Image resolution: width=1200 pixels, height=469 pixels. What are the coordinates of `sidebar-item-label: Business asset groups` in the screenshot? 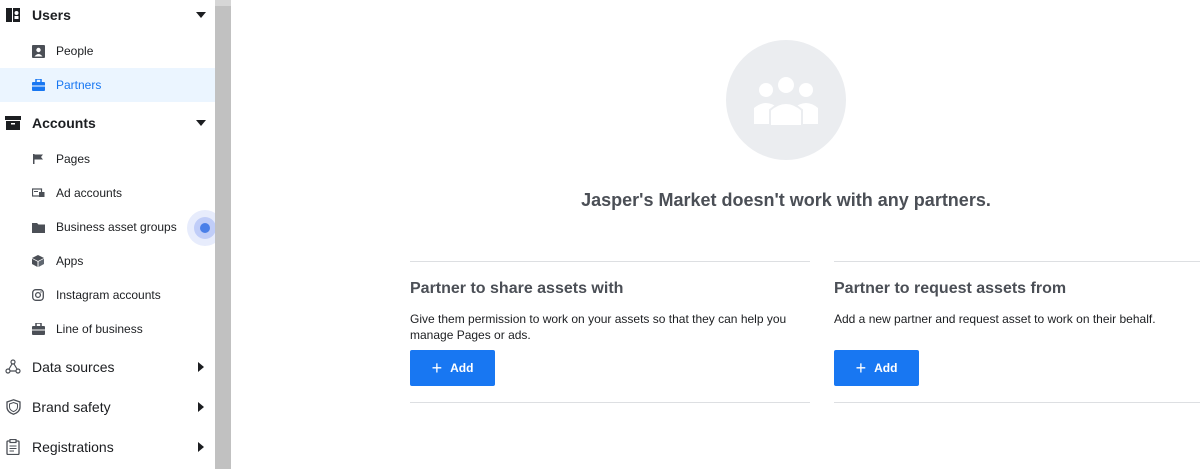 It's located at (116, 227).